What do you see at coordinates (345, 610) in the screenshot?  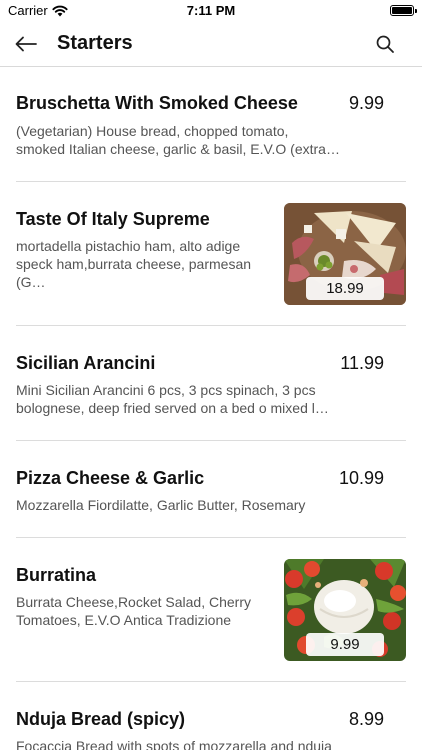 I see `item-photo: 9.99` at bounding box center [345, 610].